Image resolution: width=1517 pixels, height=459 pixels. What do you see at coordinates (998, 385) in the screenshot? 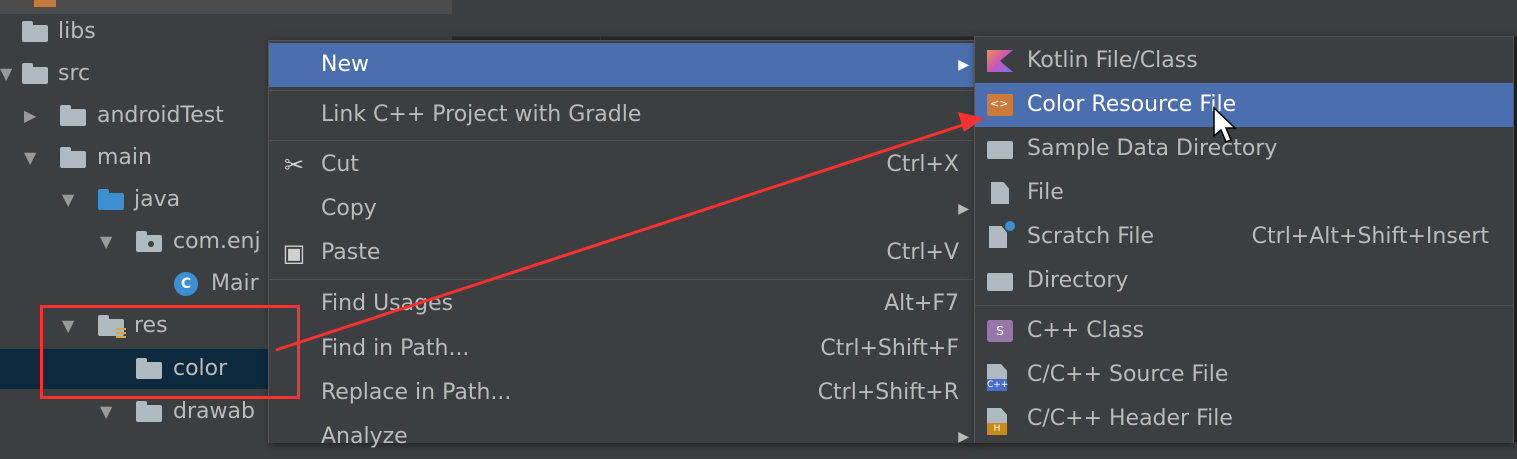
I see `cpp-source-badge: C++` at bounding box center [998, 385].